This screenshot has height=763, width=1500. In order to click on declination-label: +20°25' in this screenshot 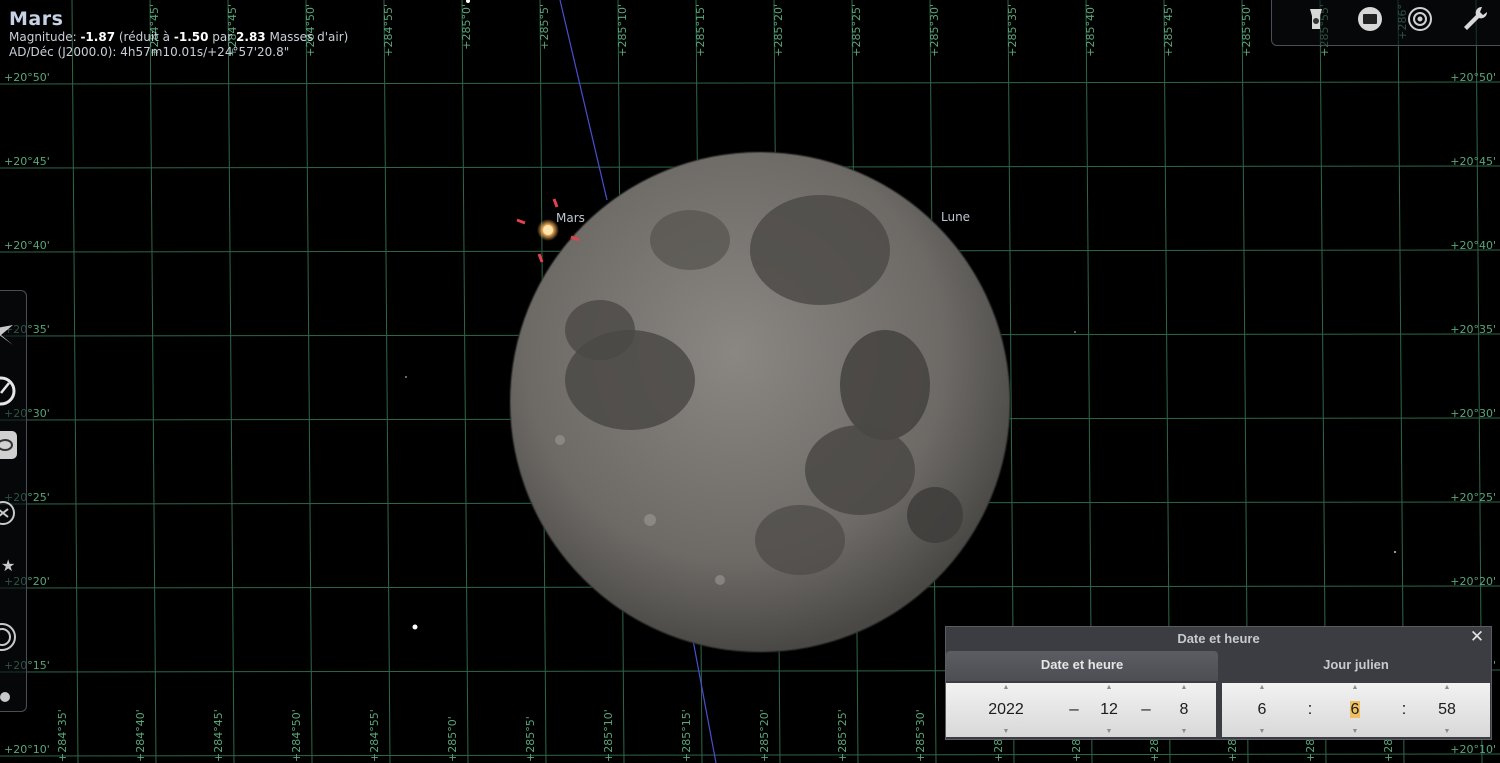, I will do `click(1473, 497)`.